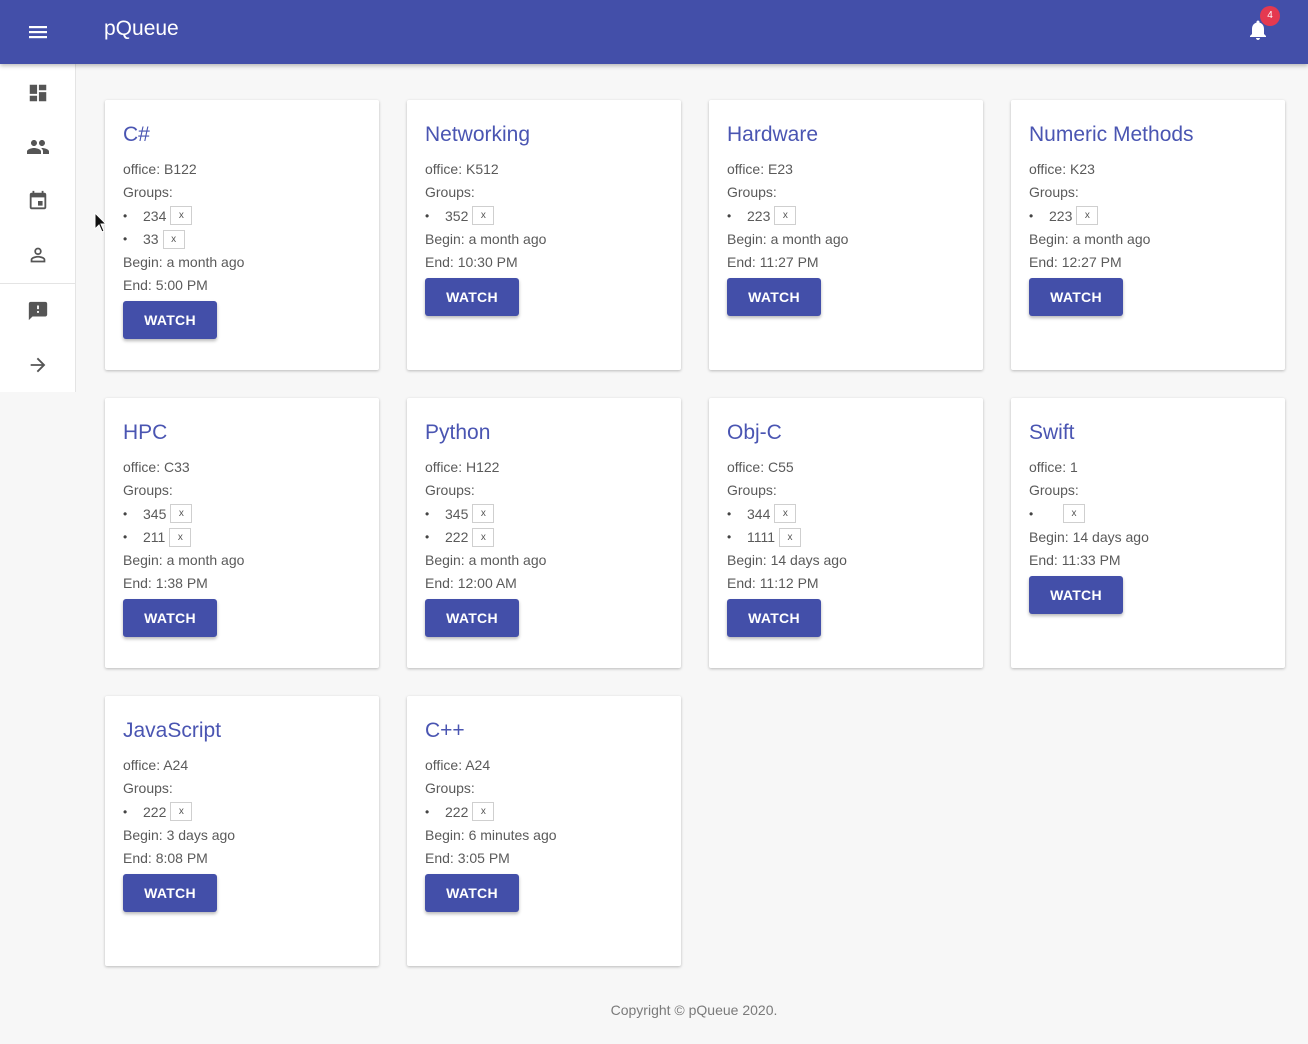 Image resolution: width=1308 pixels, height=1044 pixels. Describe the element at coordinates (155, 215) in the screenshot. I see `group-number: 234` at that location.